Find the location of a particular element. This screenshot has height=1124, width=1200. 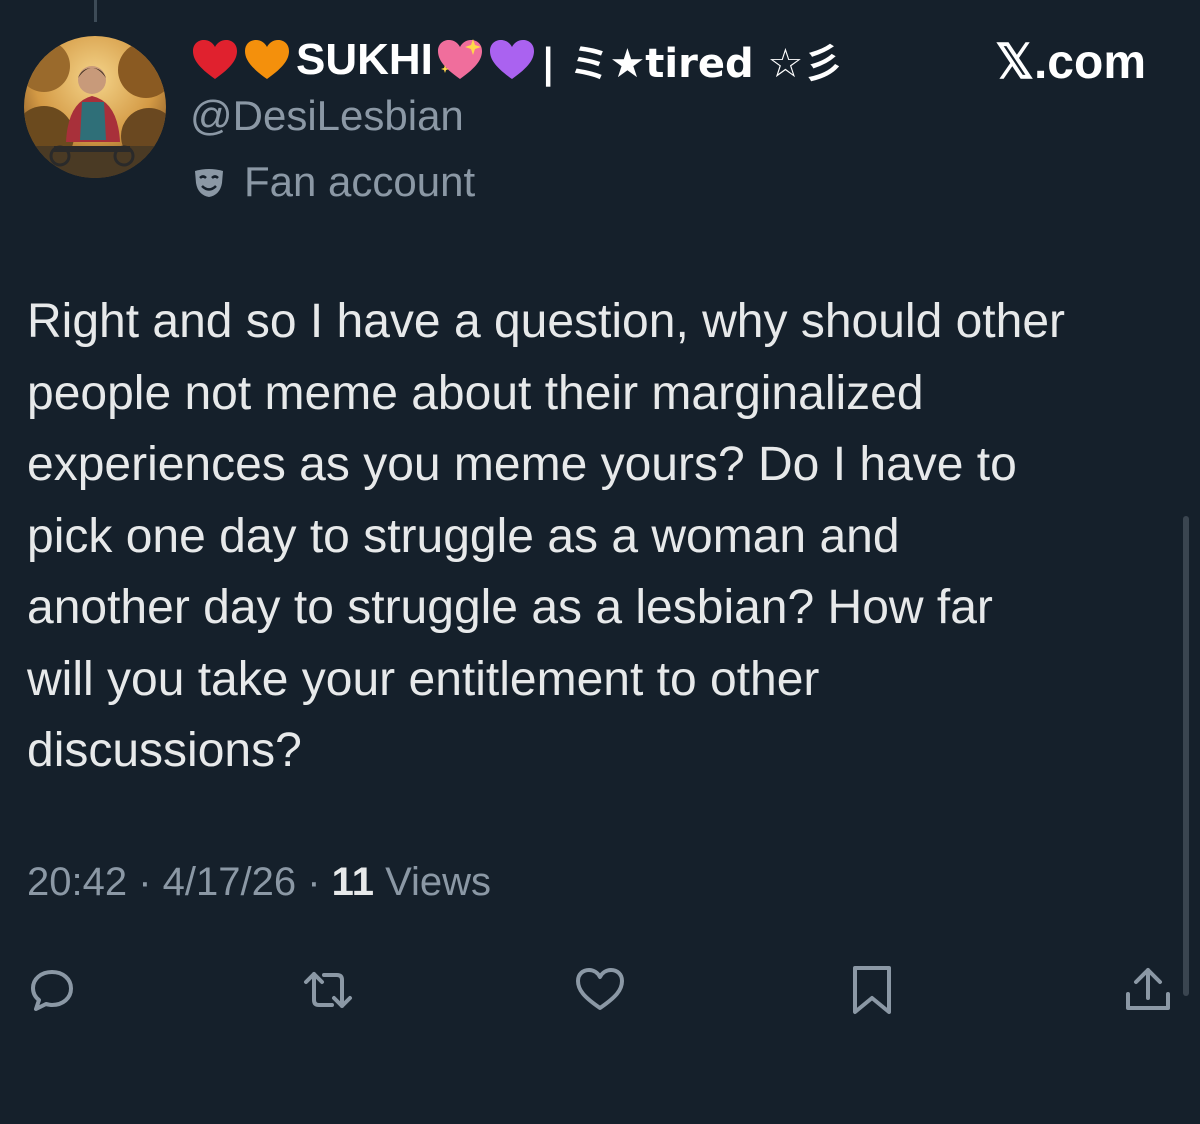

bookmark-button is located at coordinates (872, 990).